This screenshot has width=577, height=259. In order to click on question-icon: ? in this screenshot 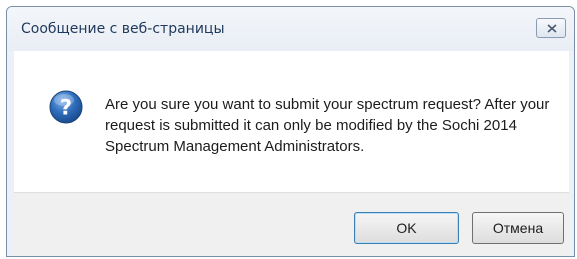, I will do `click(66, 107)`.